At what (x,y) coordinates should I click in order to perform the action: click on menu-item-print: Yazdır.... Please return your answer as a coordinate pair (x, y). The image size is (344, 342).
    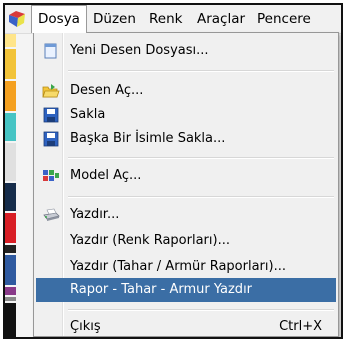
    Looking at the image, I should click on (186, 215).